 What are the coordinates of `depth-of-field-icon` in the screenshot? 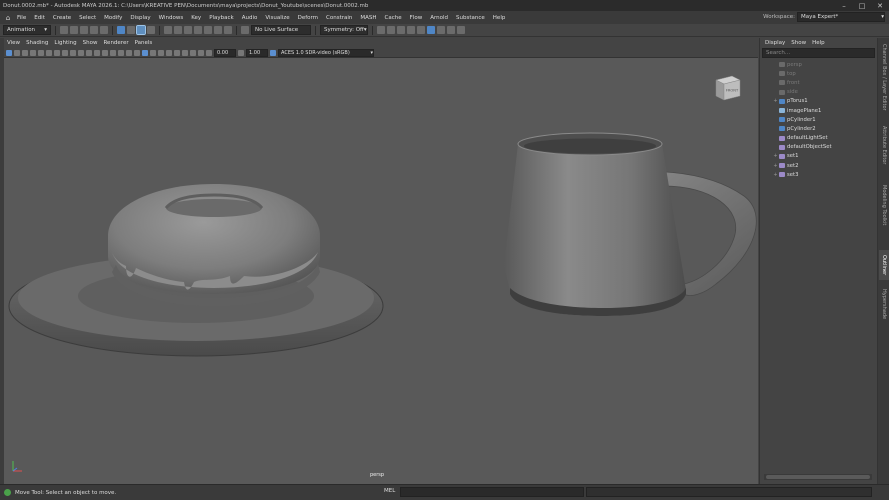 It's located at (169, 52).